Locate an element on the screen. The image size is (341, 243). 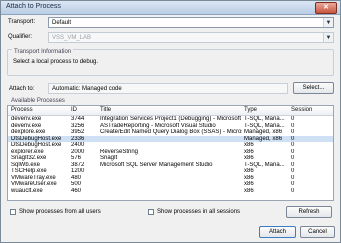
cell-process: SqlWb.exe is located at coordinates (26, 164).